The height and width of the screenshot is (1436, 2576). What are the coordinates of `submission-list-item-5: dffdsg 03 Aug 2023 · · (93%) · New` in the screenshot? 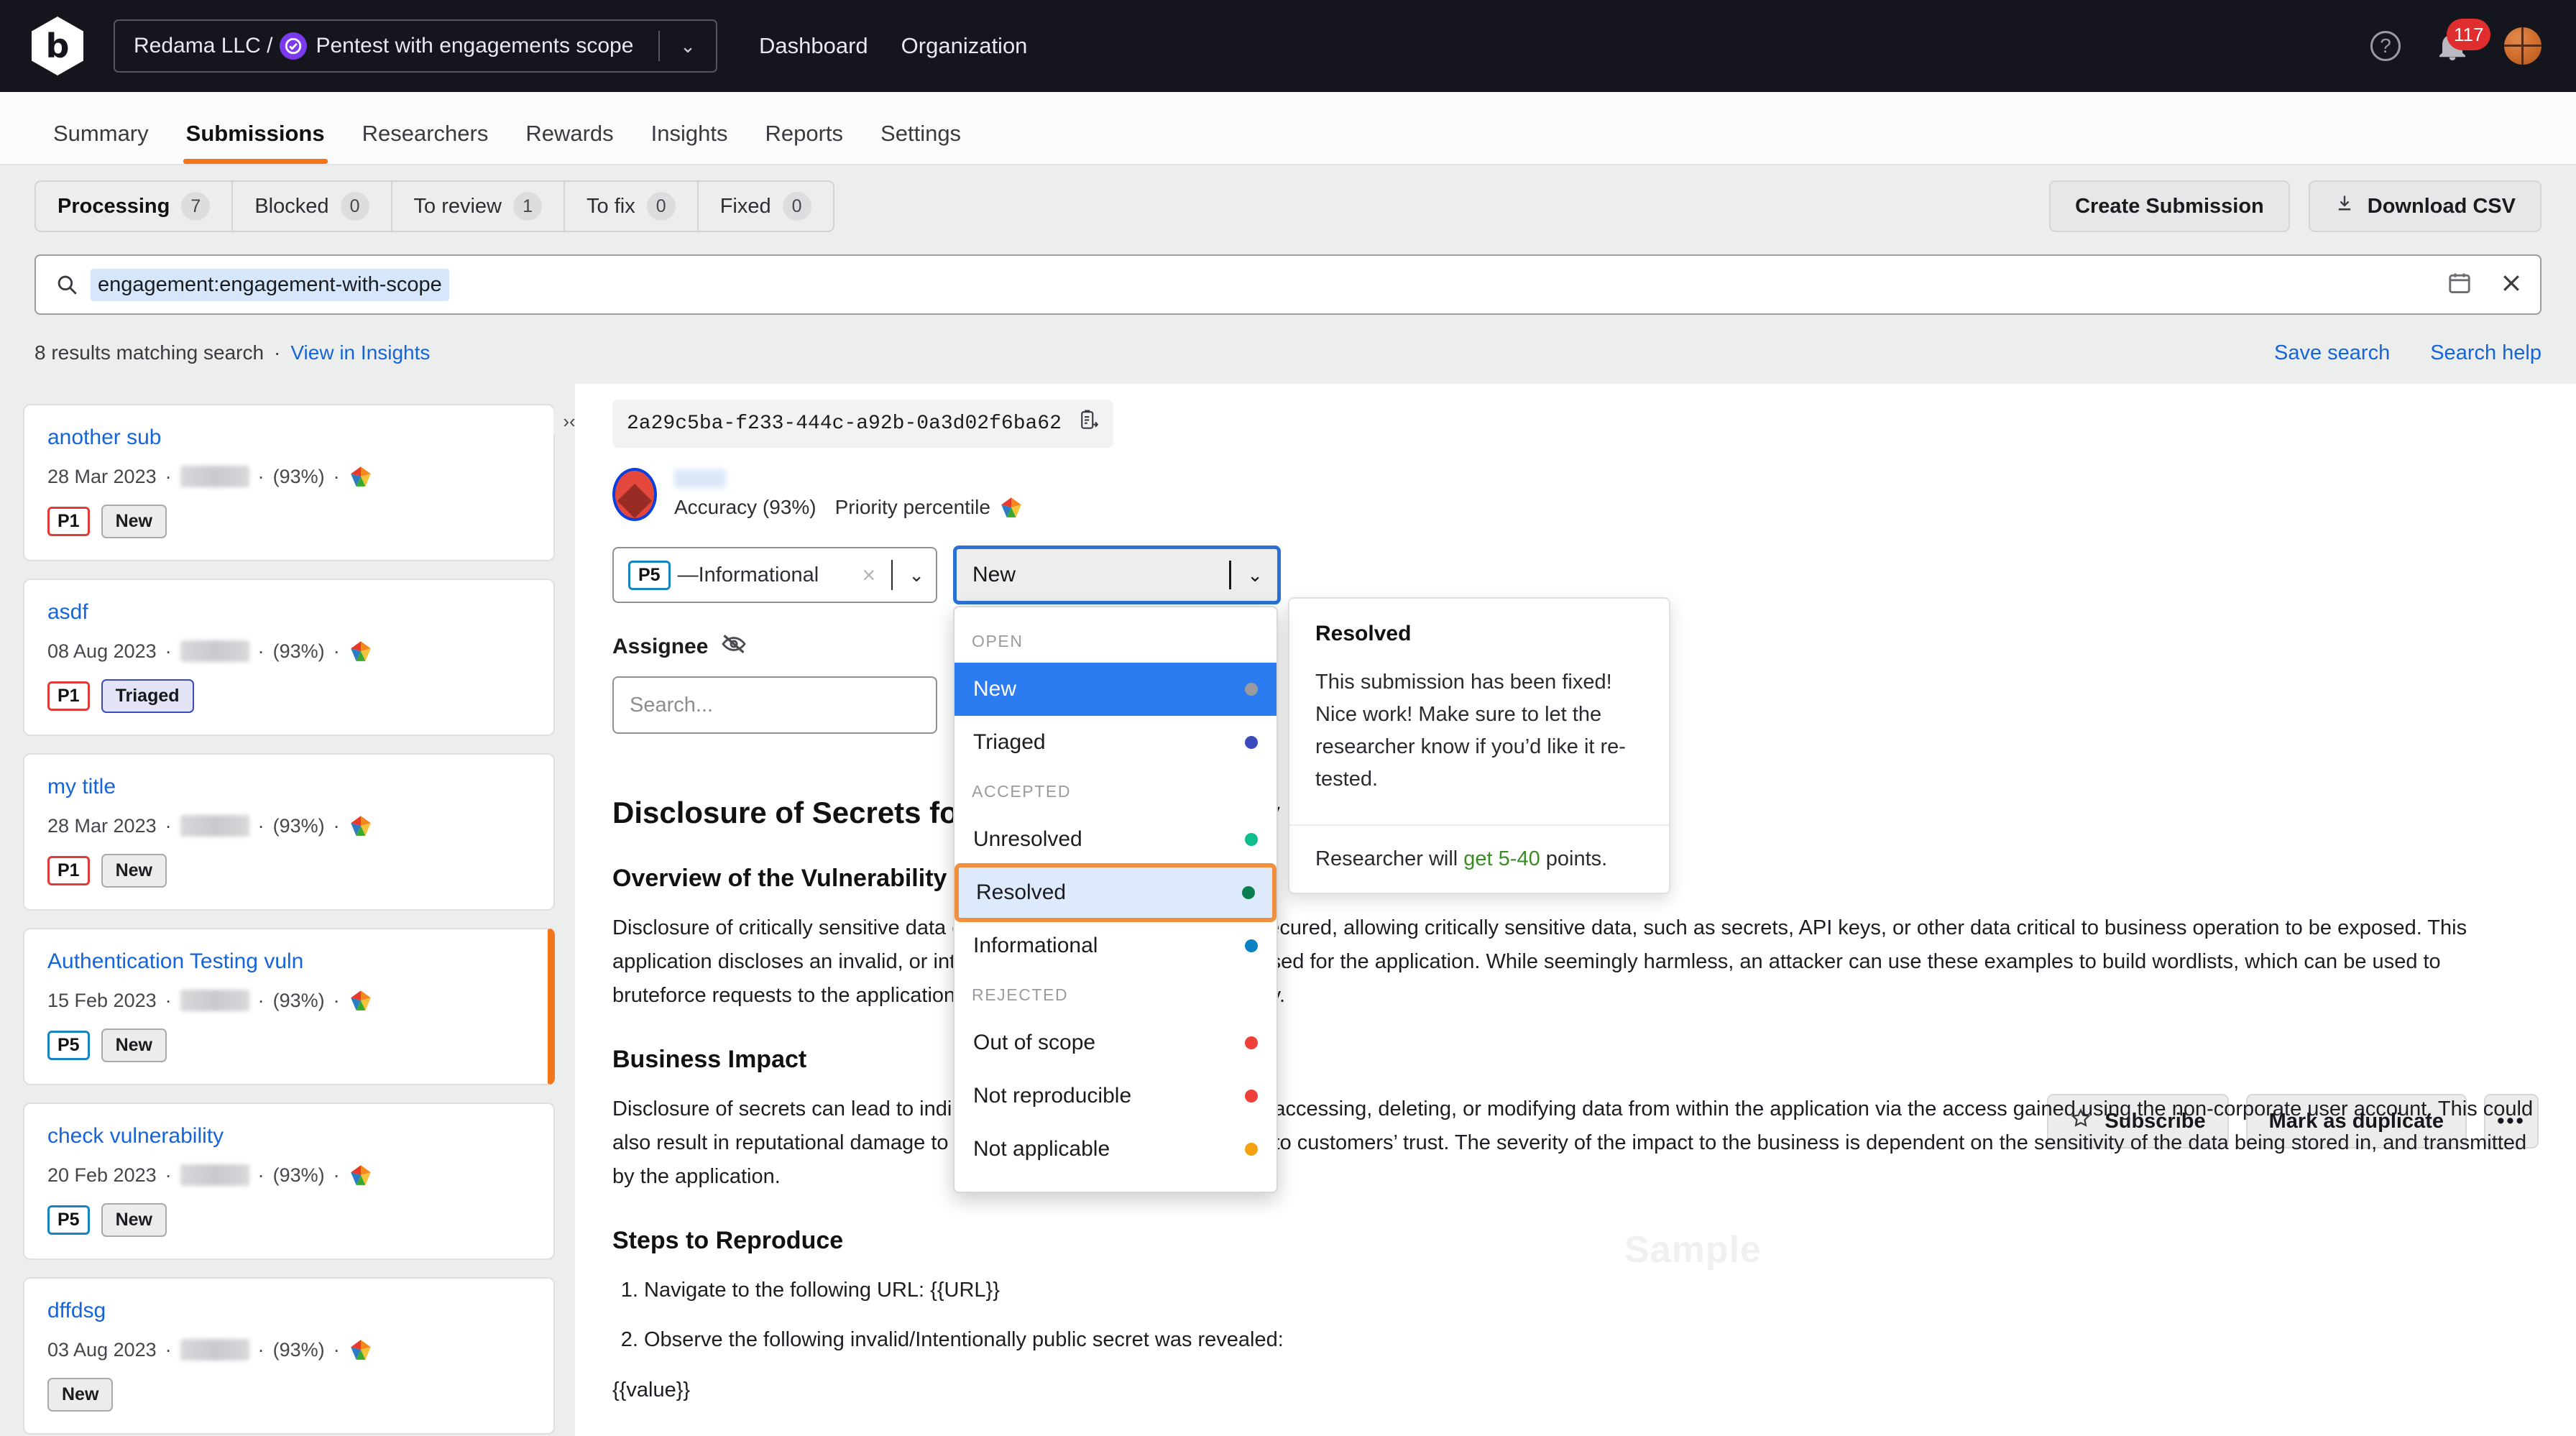 It's located at (289, 1356).